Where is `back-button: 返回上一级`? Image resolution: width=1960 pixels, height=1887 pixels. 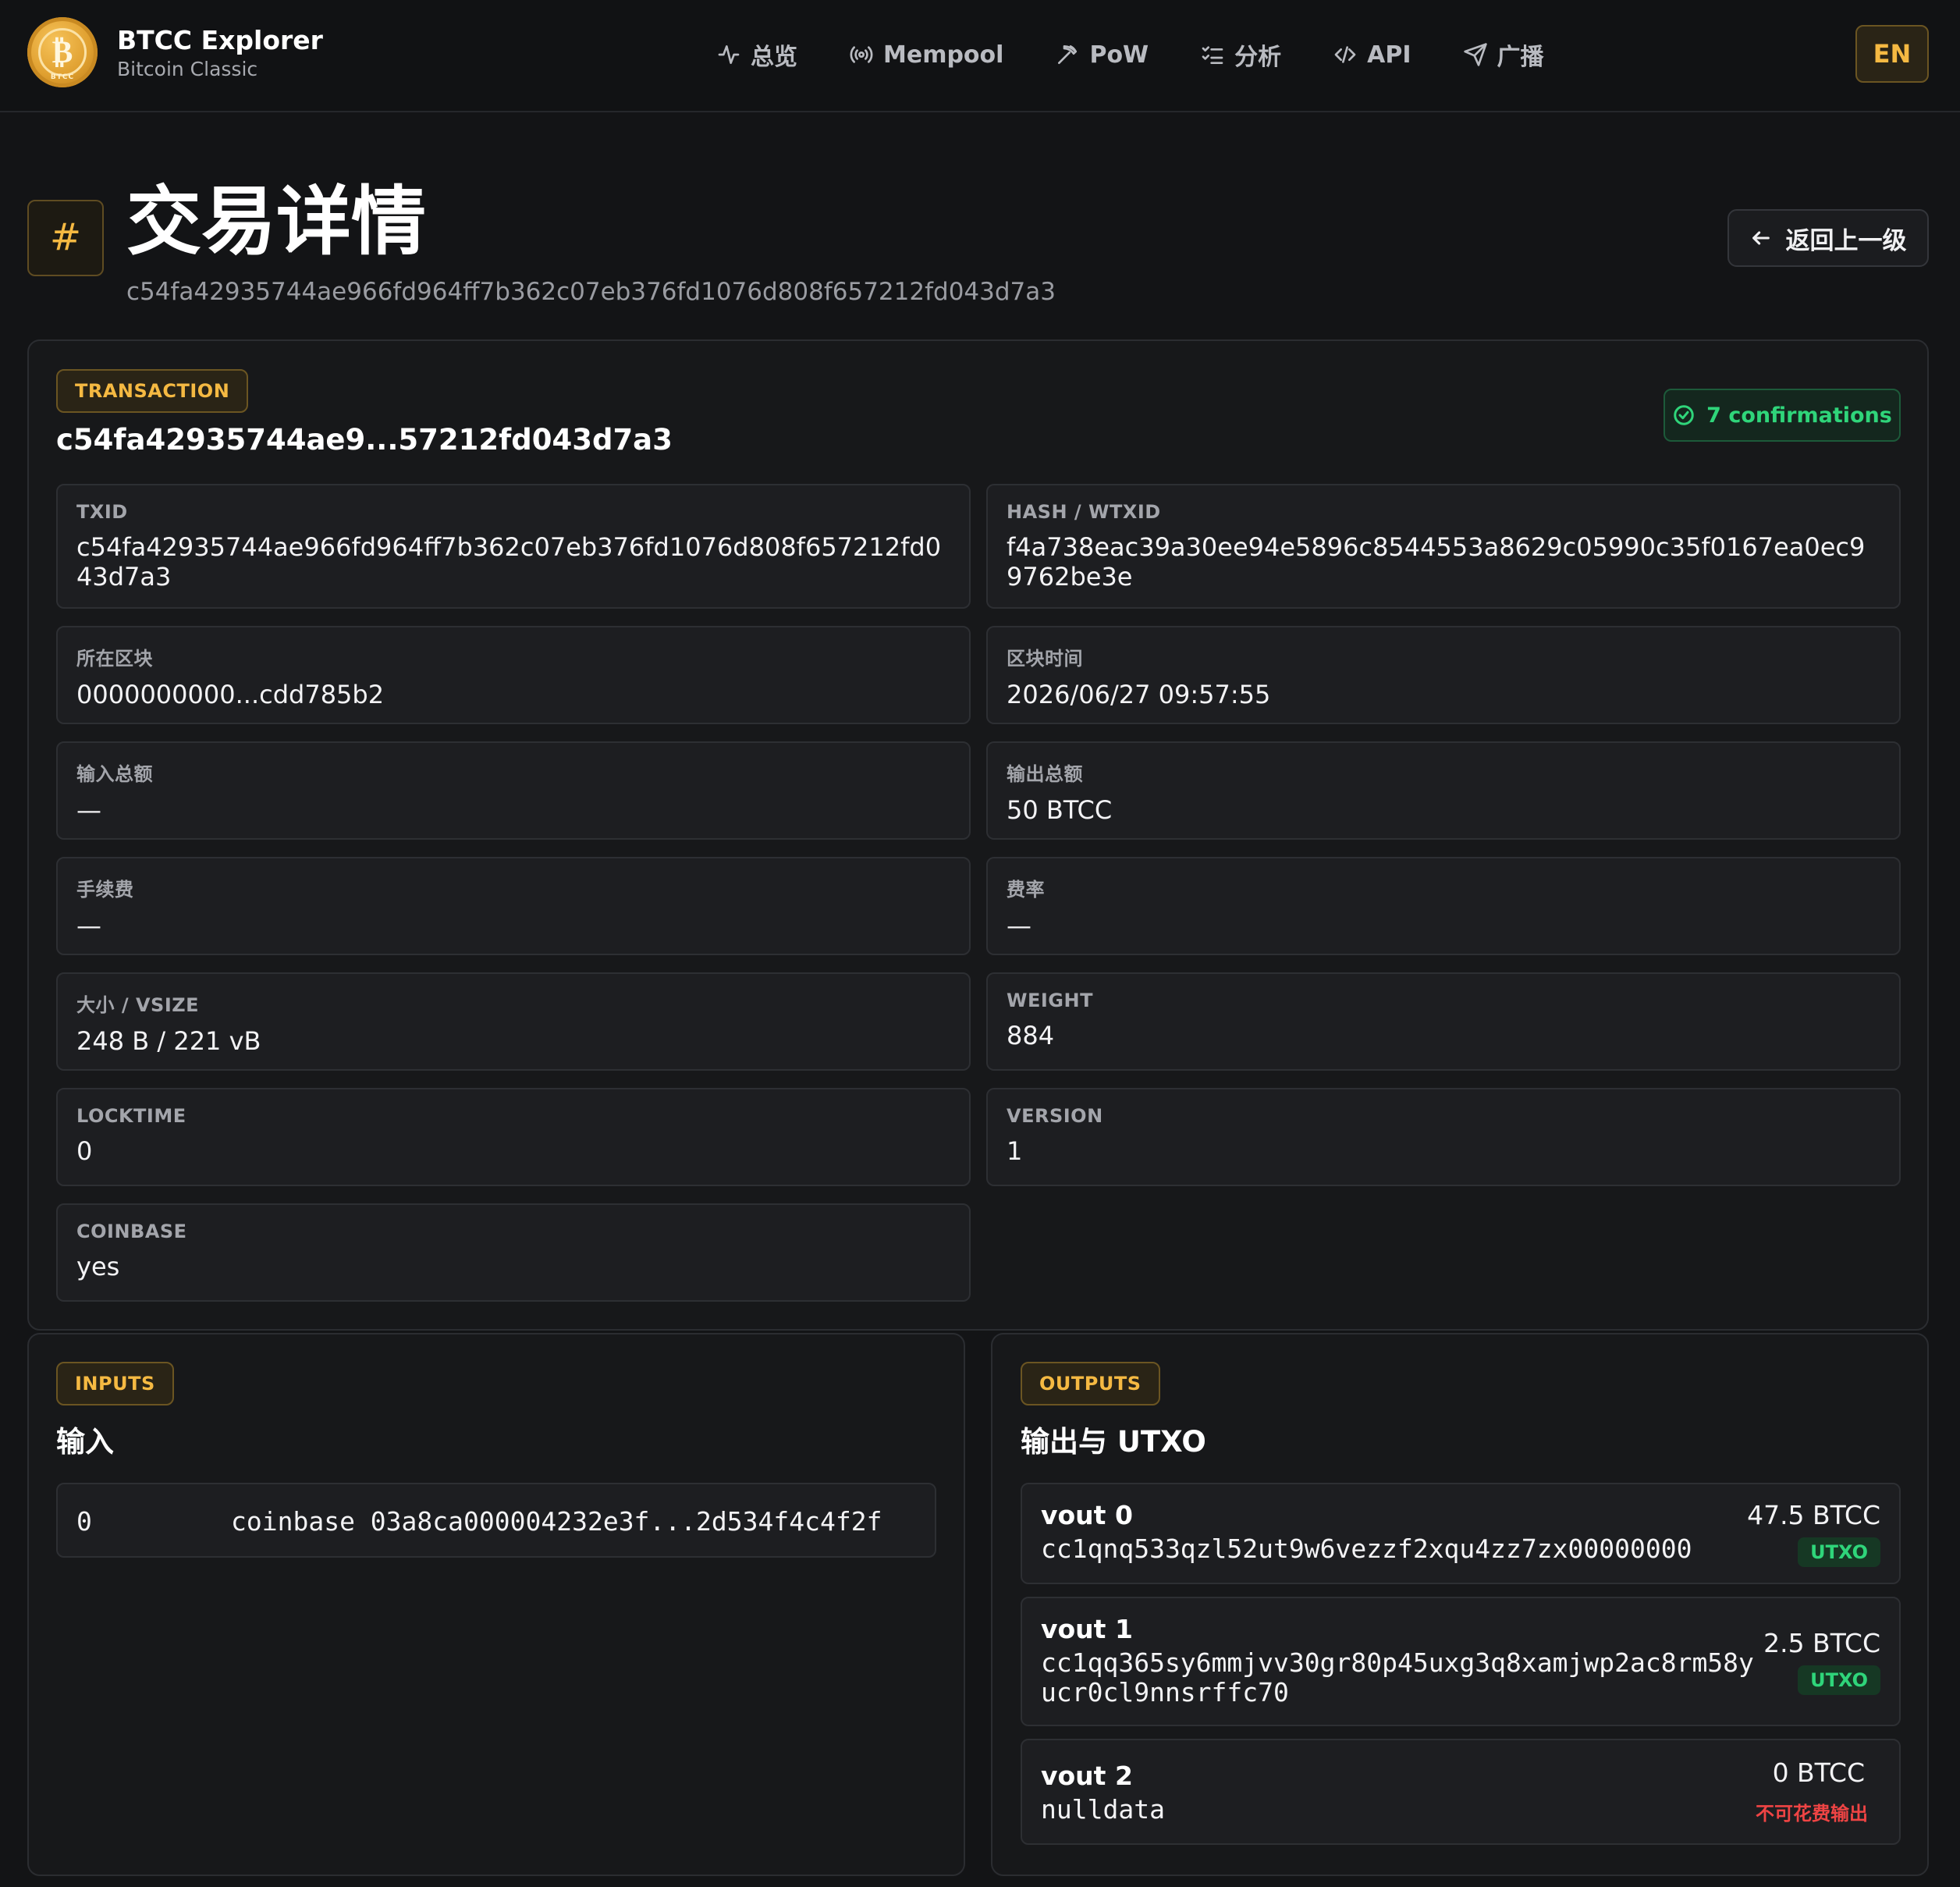 back-button: 返回上一级 is located at coordinates (1828, 238).